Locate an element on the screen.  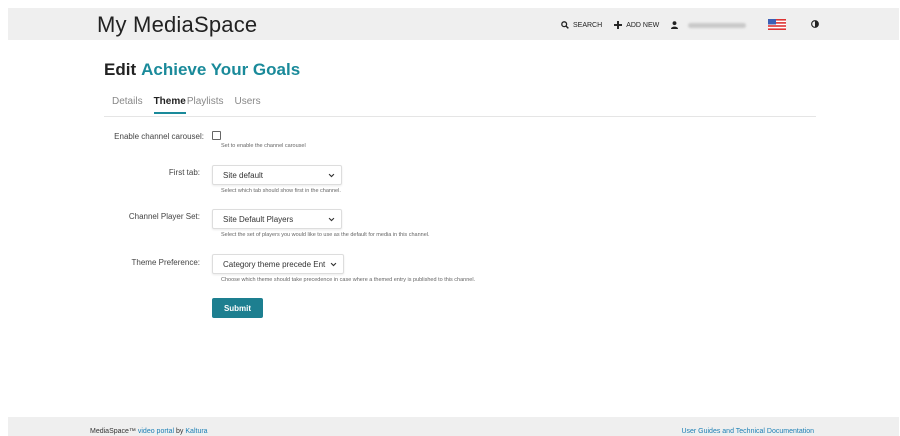
tab-theme: Theme is located at coordinates (169, 105).